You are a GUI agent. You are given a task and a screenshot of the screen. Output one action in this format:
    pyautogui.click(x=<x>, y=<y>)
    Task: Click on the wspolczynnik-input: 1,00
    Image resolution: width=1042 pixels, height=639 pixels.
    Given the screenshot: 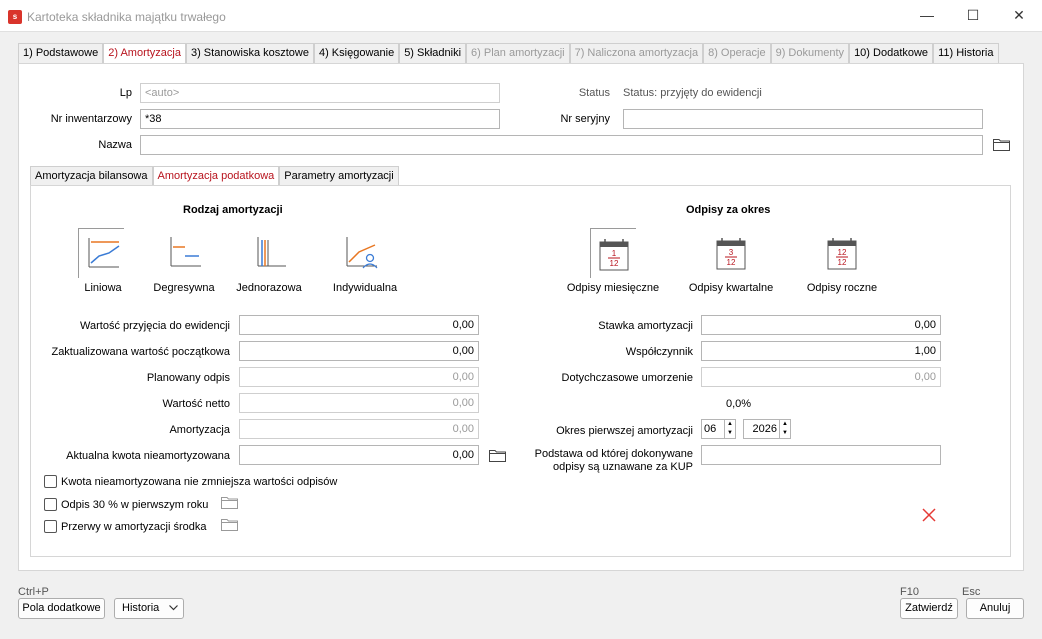 What is the action you would take?
    pyautogui.click(x=821, y=351)
    